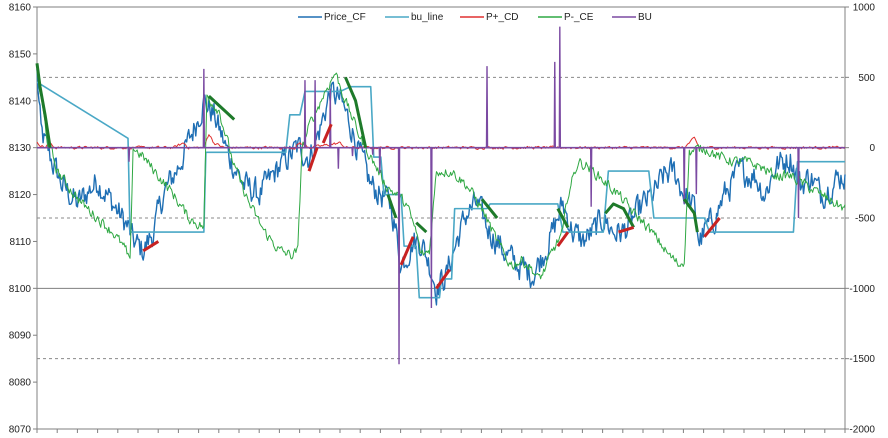 The height and width of the screenshot is (438, 888). I want to click on left-tick-label: 8160, so click(20, 8).